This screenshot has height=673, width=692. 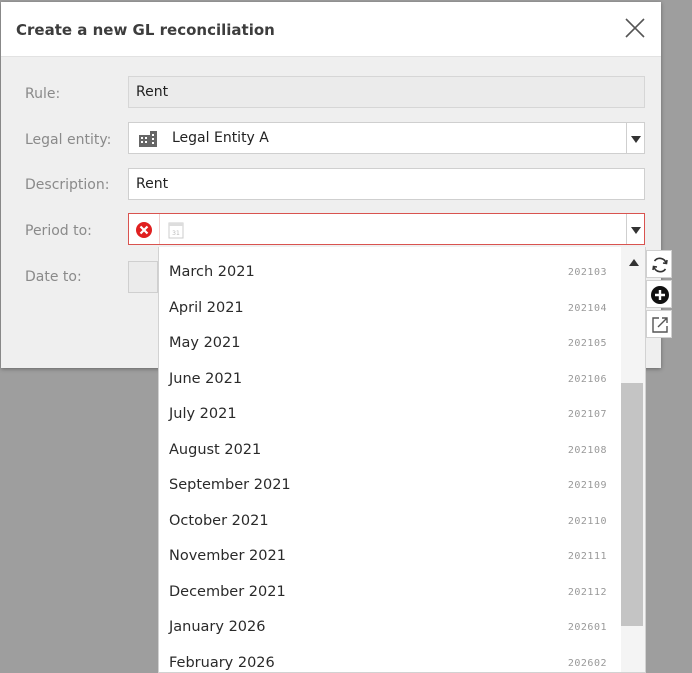 I want to click on close-icon, so click(x=635, y=28).